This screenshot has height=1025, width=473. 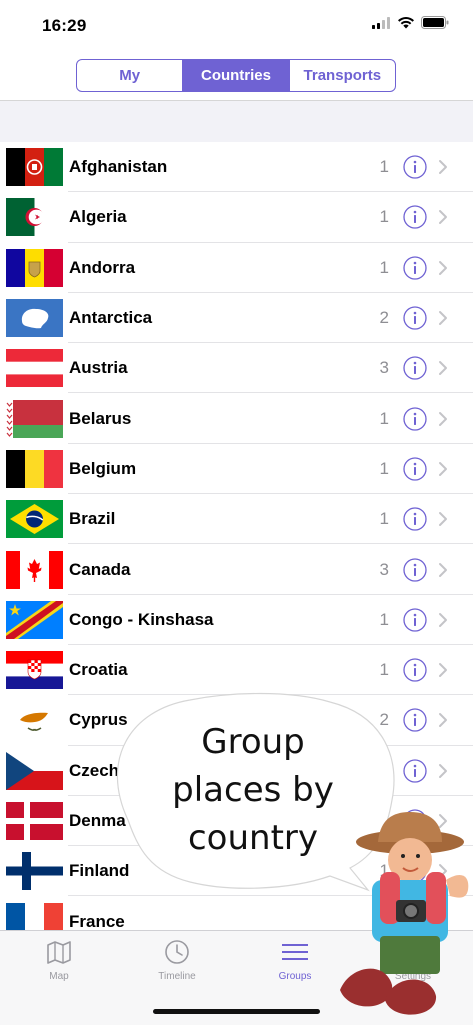 I want to click on segment-my: My, so click(x=130, y=75).